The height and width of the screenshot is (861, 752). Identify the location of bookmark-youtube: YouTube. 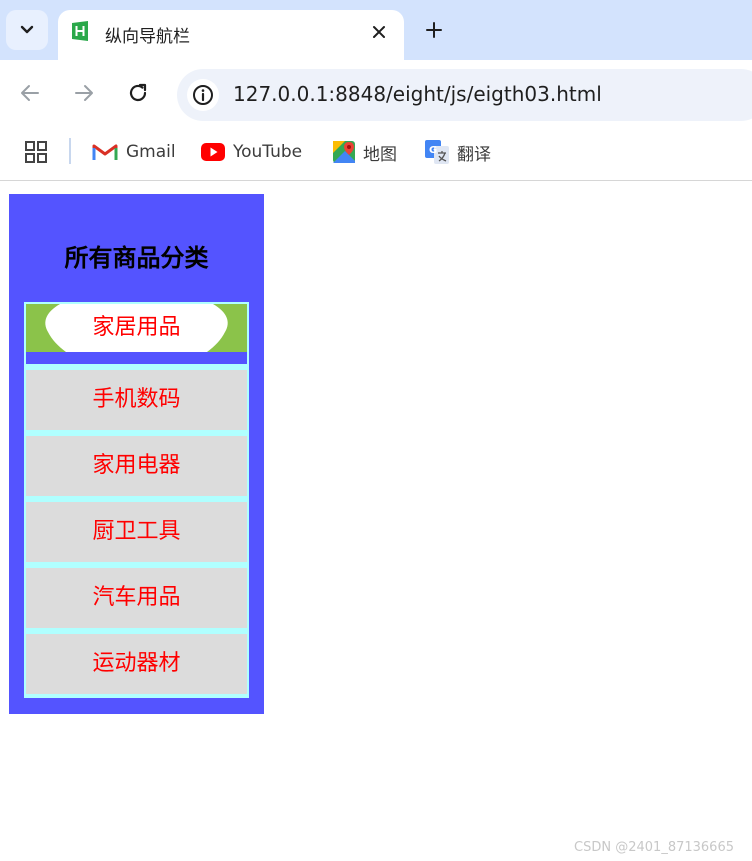
(251, 152).